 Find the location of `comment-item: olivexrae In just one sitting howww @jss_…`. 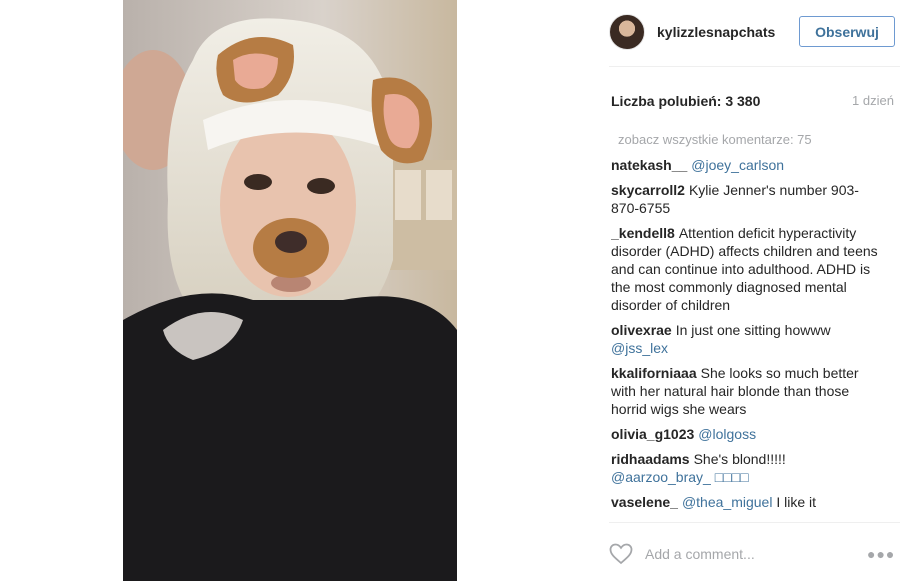

comment-item: olivexrae In just one sitting howww @jss_… is located at coordinates (745, 339).